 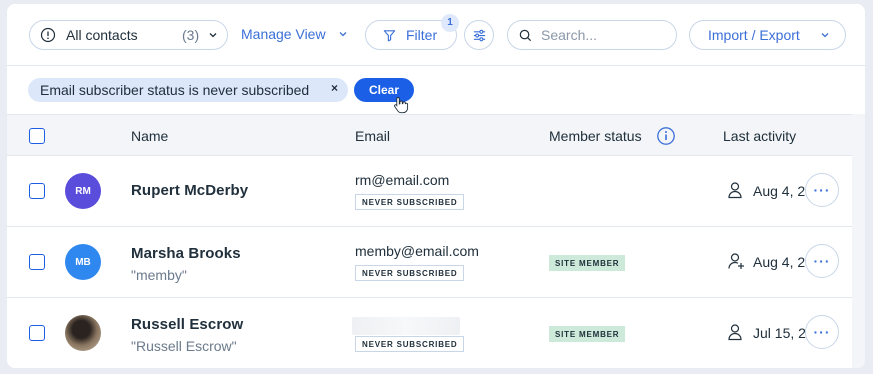 I want to click on select-all-checkbox, so click(x=37, y=136).